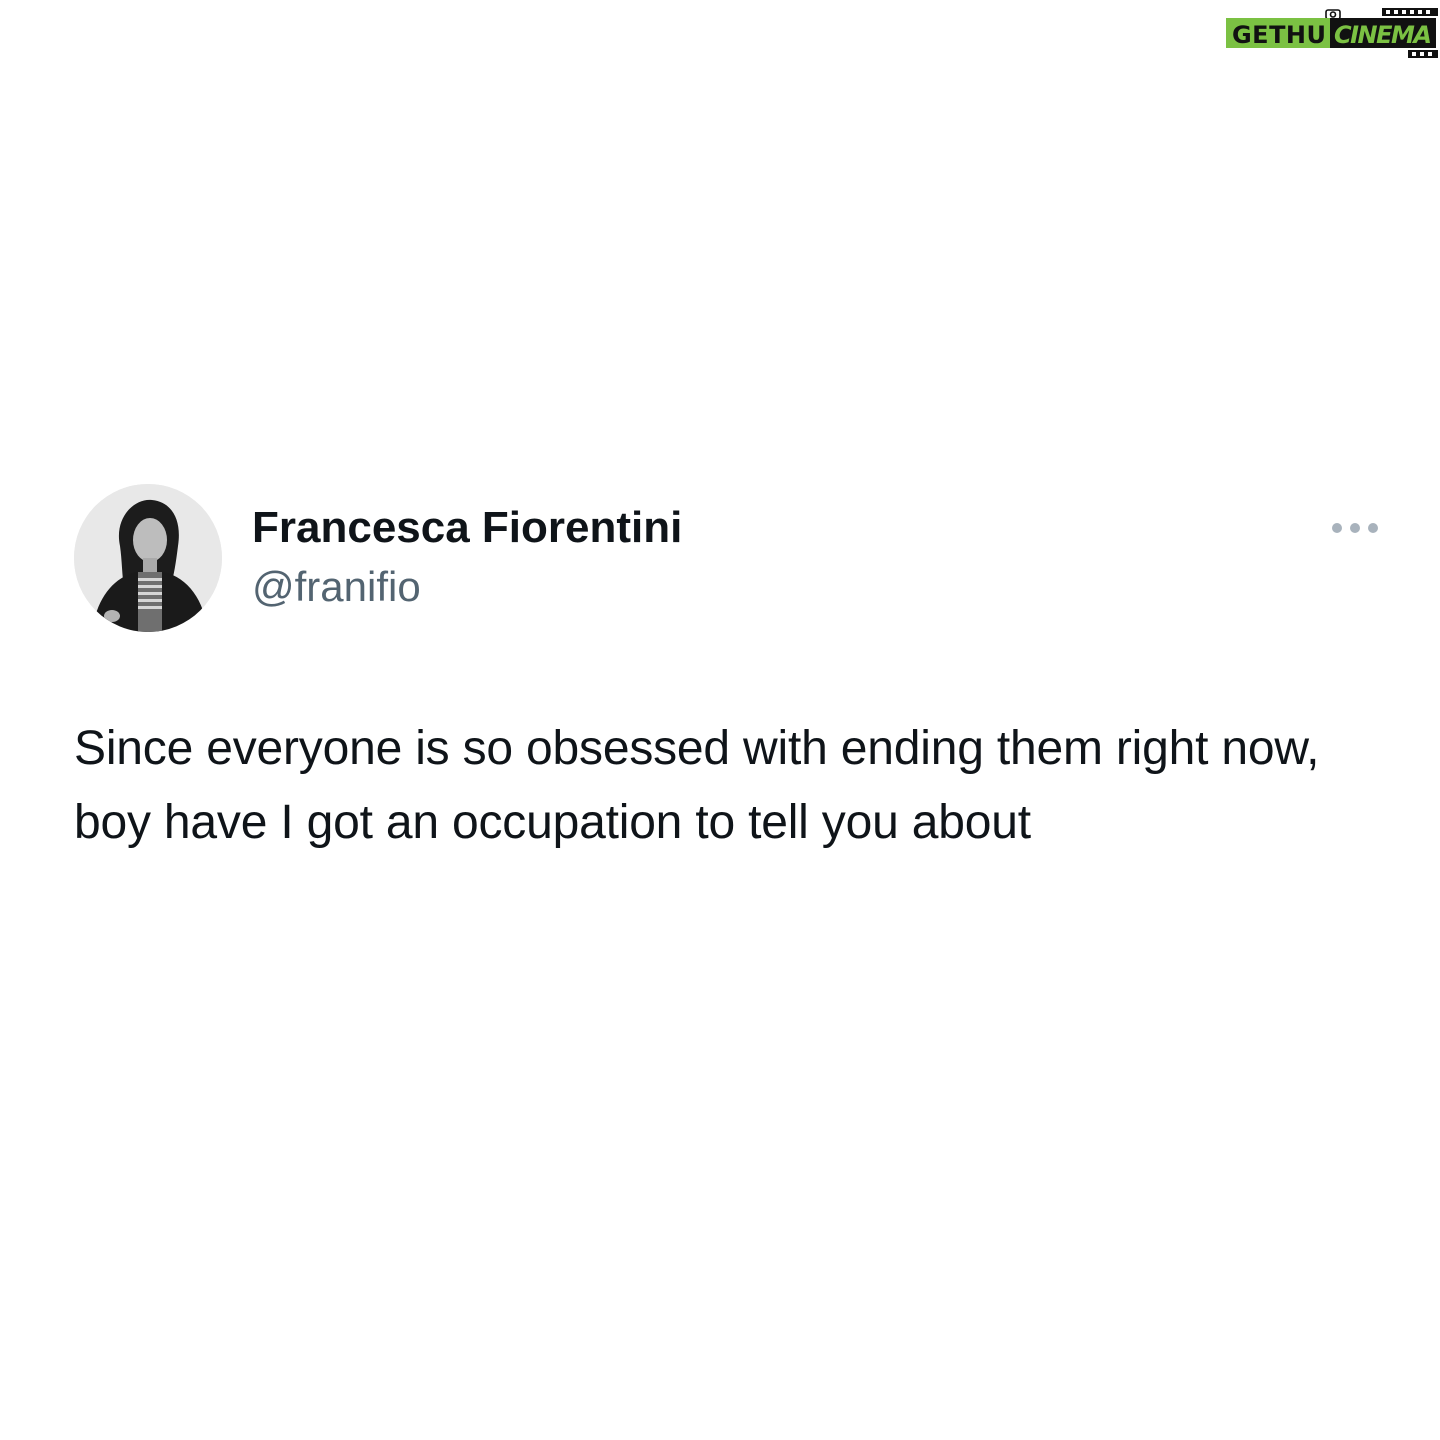 This screenshot has width=1440, height=1440. Describe the element at coordinates (467, 587) in the screenshot. I see `author-handle: @franifio` at that location.